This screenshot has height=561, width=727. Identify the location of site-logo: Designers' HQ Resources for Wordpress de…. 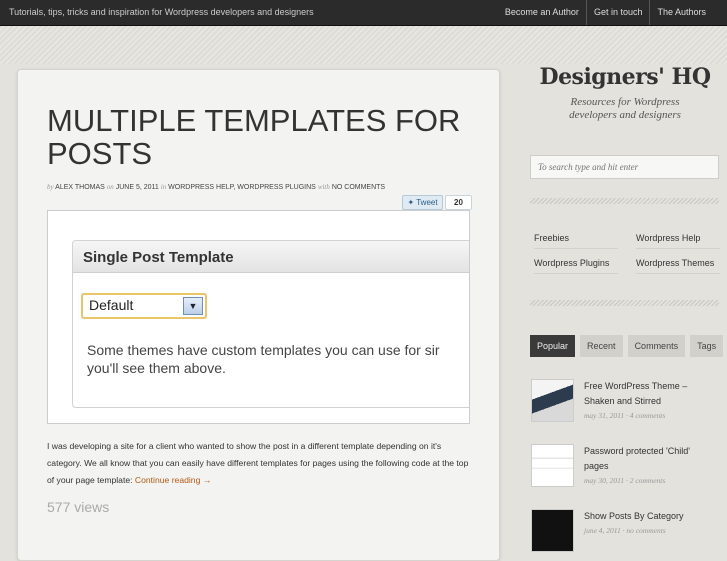
(625, 93).